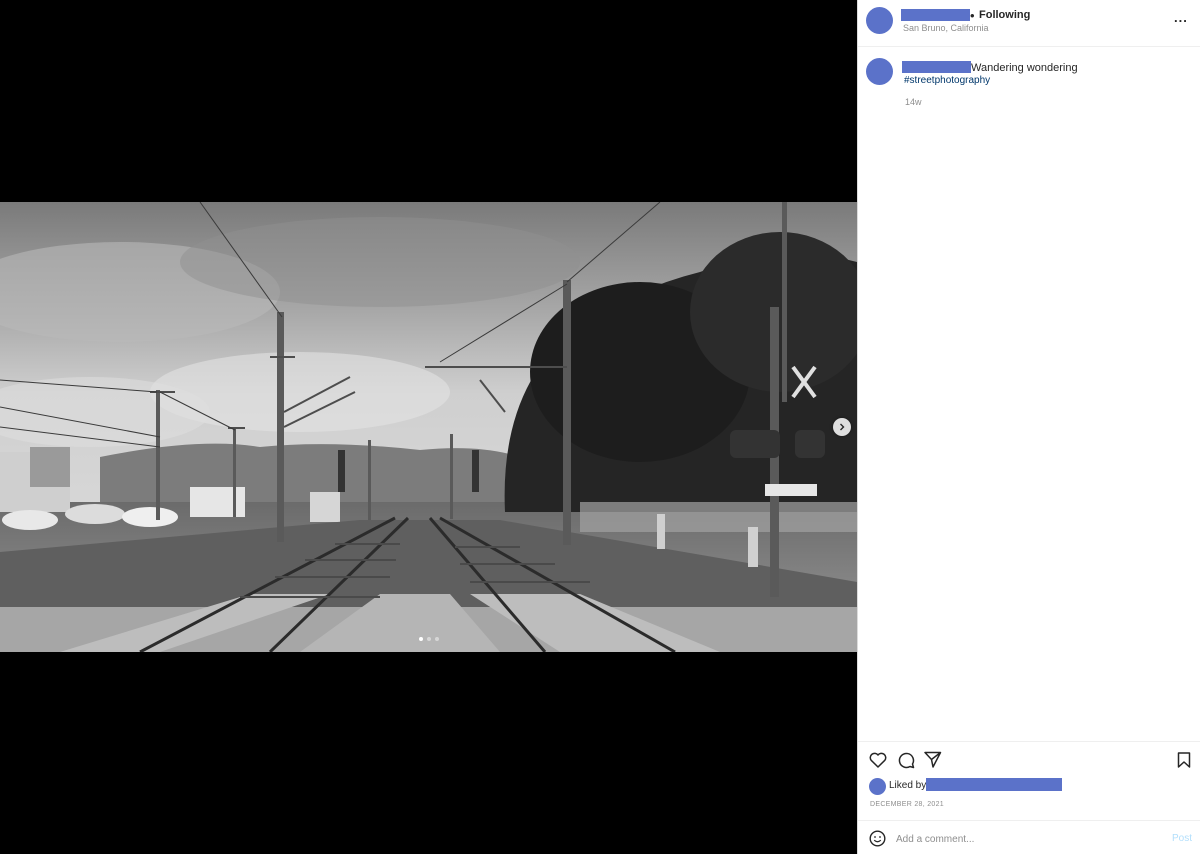  I want to click on share-icon, so click(933, 759).